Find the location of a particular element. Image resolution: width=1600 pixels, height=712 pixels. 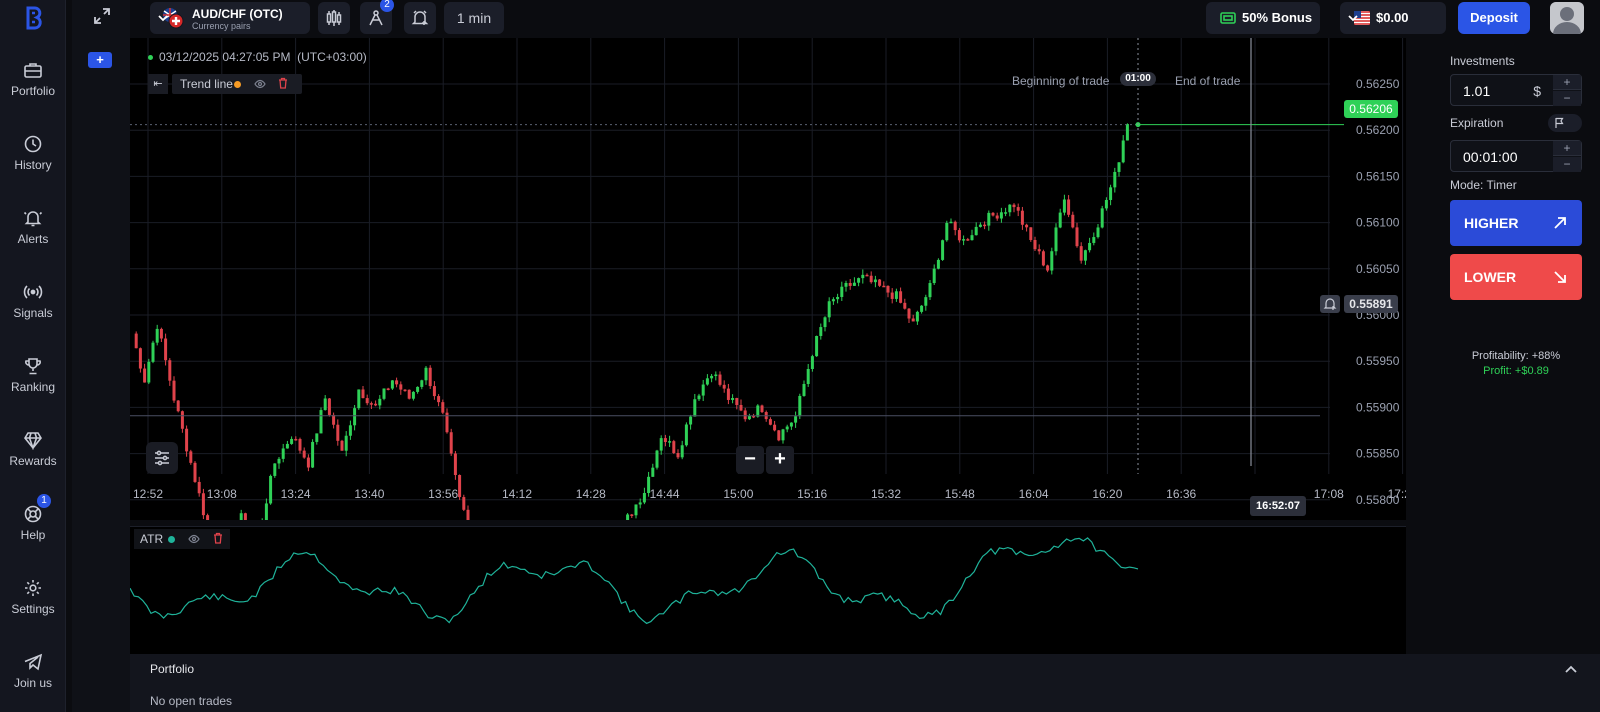

horizontal-line-price-tag: 0.55891 is located at coordinates (1371, 304).